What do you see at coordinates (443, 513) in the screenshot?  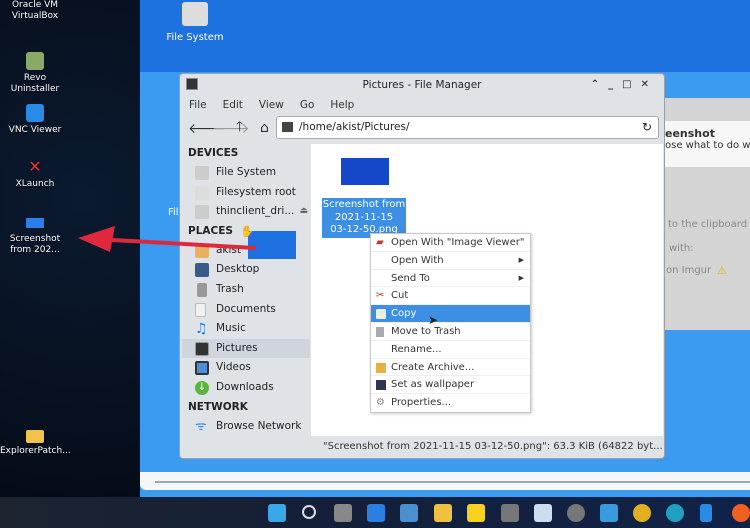 I see `file-explorer-icon` at bounding box center [443, 513].